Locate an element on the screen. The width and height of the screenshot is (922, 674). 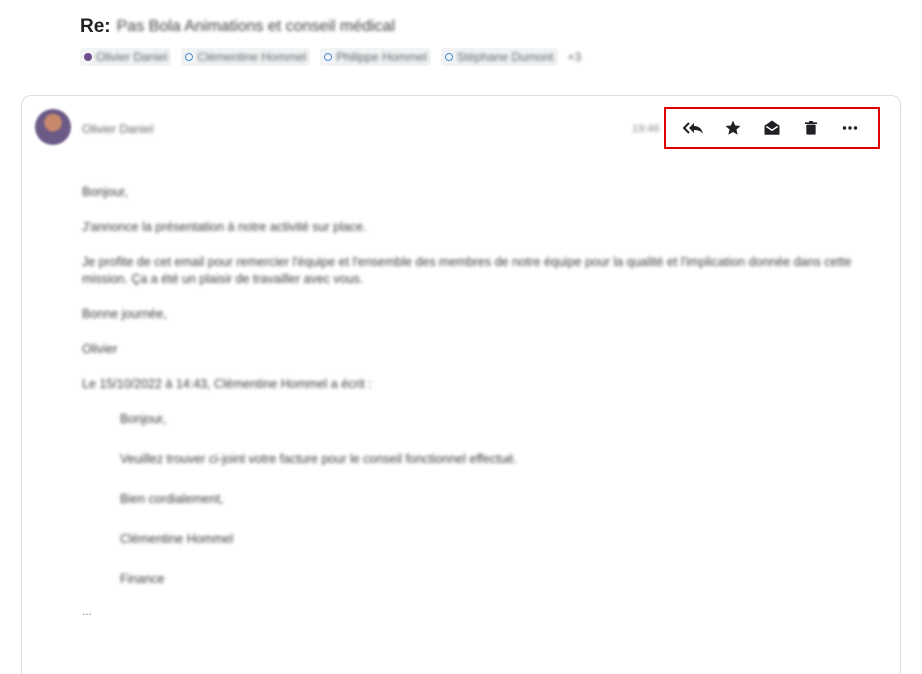
body-paragraph: Olivier is located at coordinates (100, 349).